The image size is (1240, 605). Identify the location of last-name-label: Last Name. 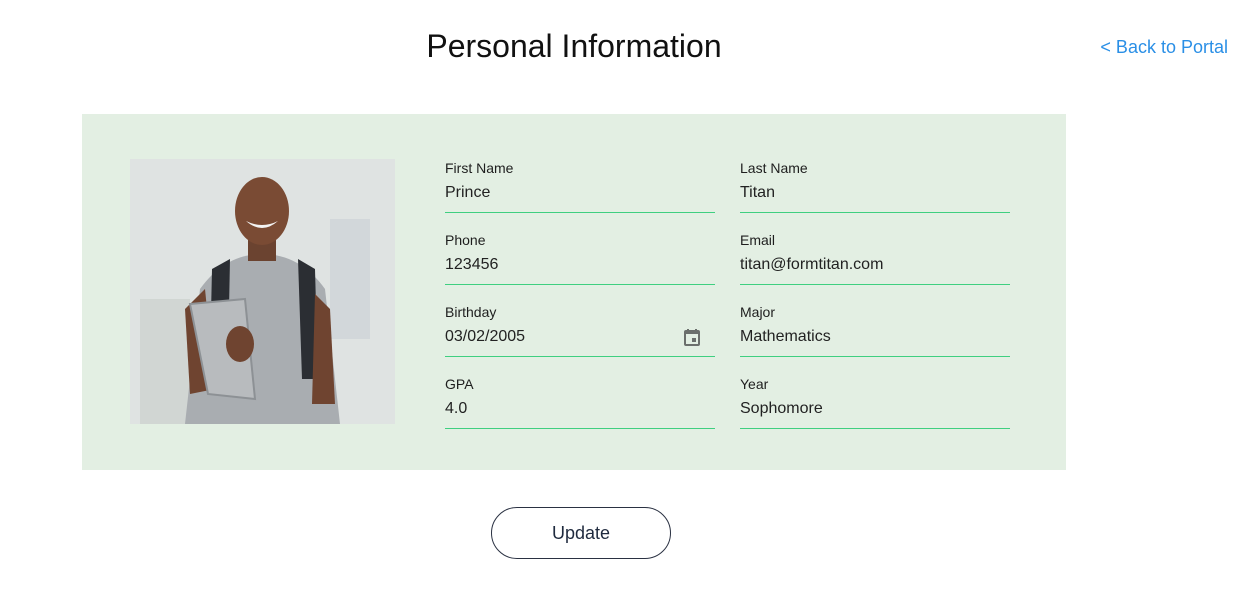
(774, 168).